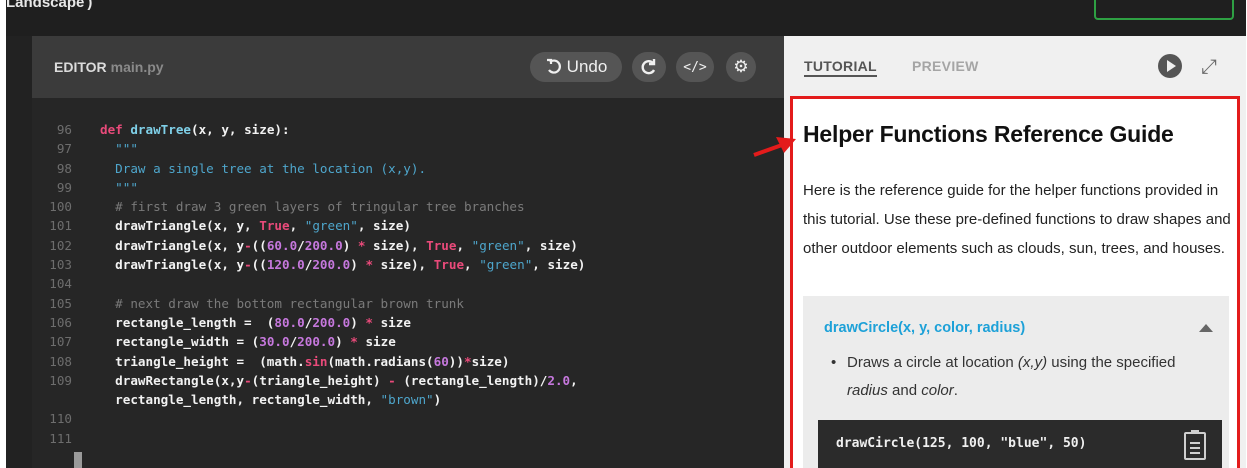 This screenshot has width=1247, height=468. What do you see at coordinates (80, 67) in the screenshot?
I see `editor-label: EDITOR` at bounding box center [80, 67].